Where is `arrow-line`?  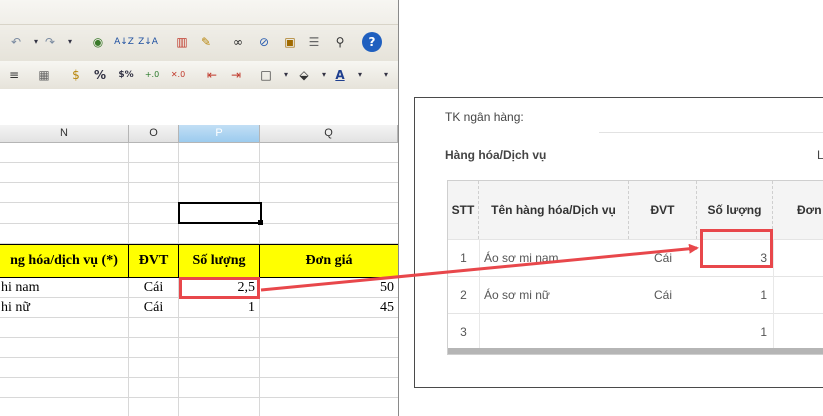 arrow-line is located at coordinates (479, 267).